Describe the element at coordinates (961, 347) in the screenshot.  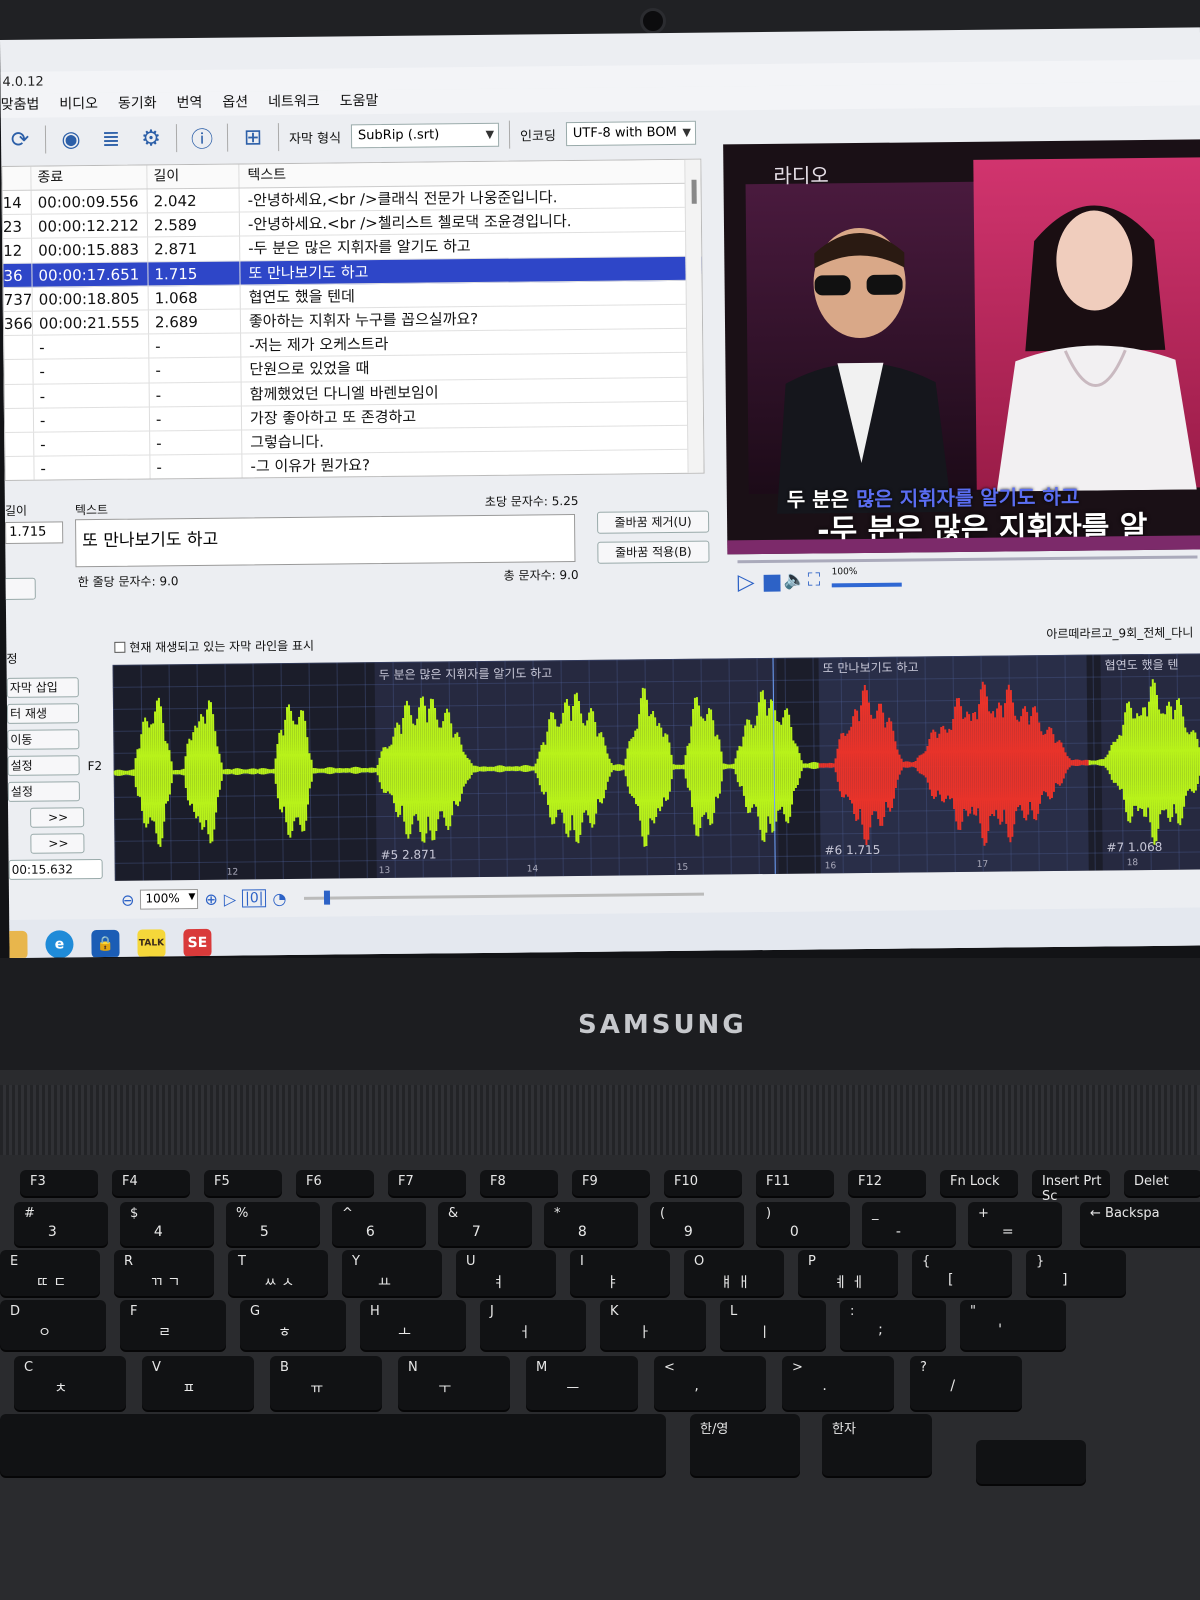
I see `video-preview: 라디오 두 분은 많은 지휘자를 알기도 하고 -두 분은 많은 지휘자를 알` at that location.